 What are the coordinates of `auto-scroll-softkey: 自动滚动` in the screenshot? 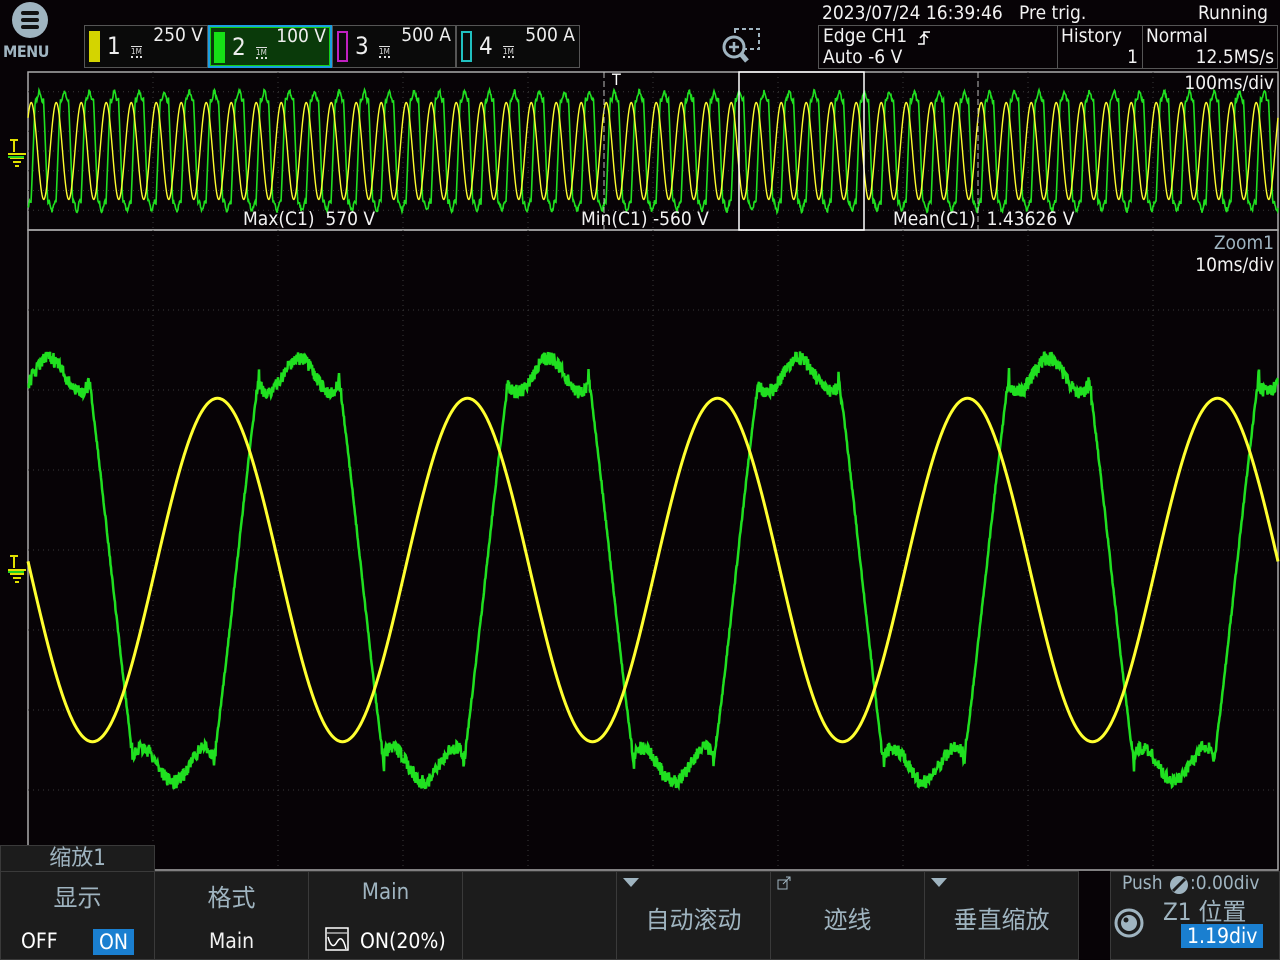 It's located at (693, 915).